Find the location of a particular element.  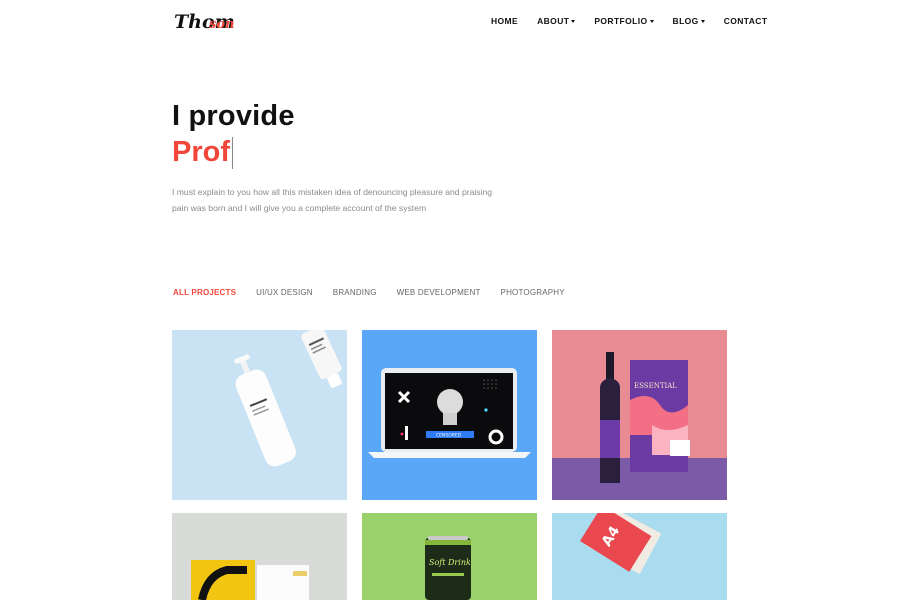

portfolio-item-wine: ESSENTIAL is located at coordinates (639, 415).